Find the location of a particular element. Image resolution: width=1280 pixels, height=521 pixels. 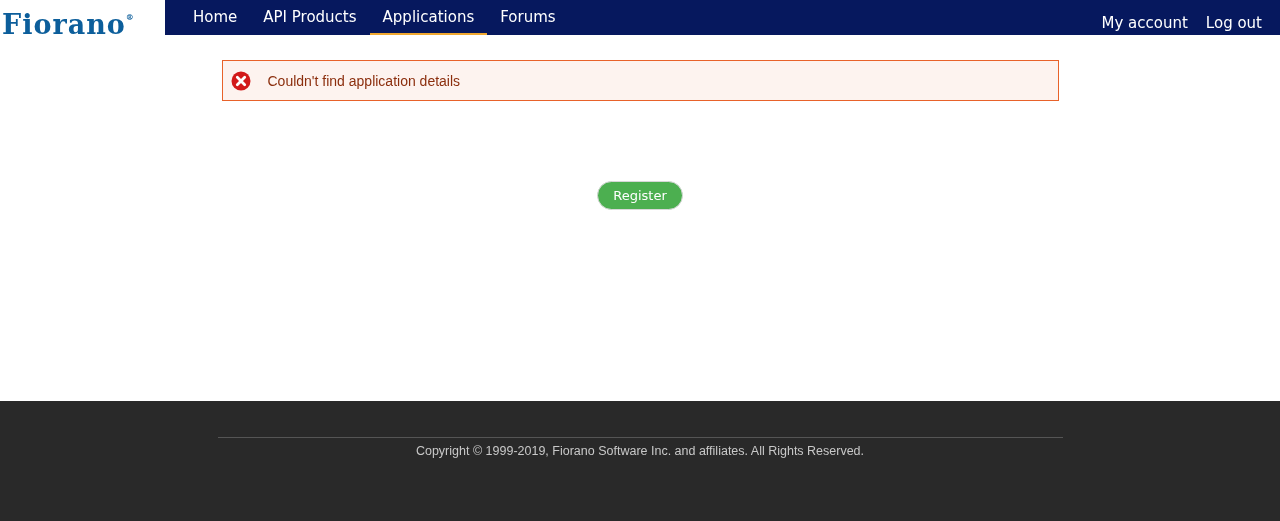

error-icon is located at coordinates (240, 80).